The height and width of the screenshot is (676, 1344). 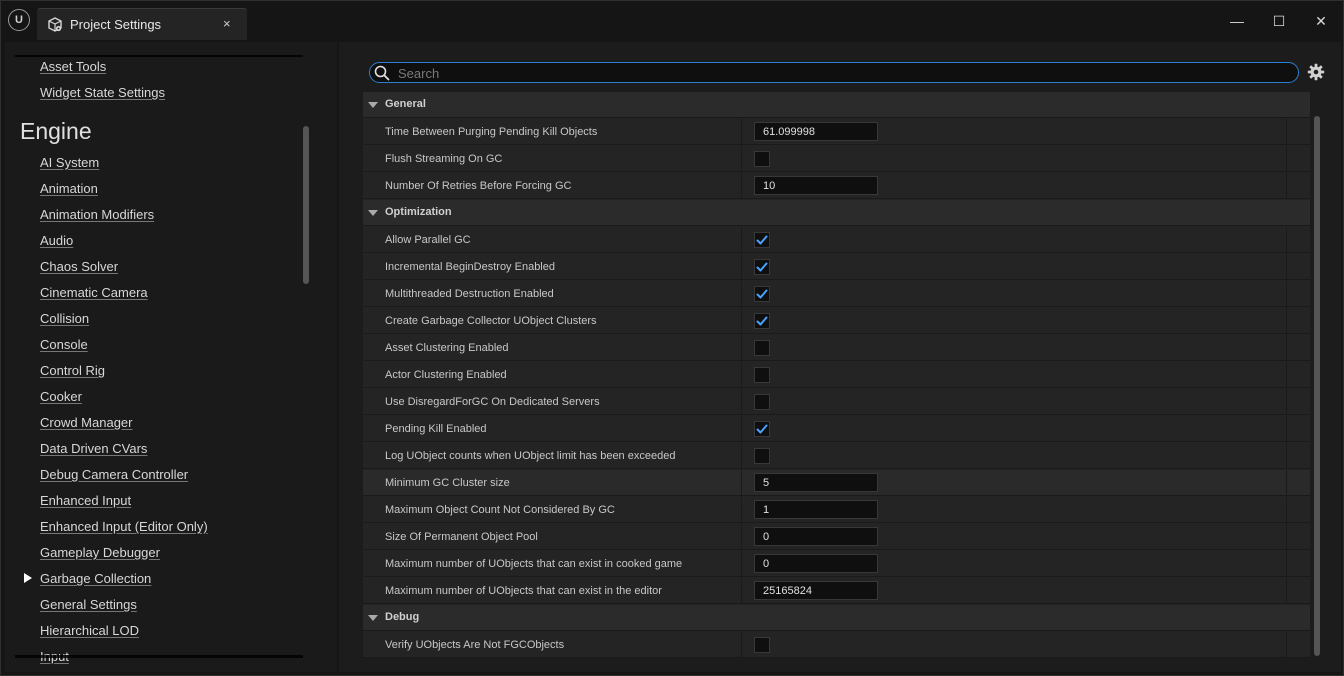 What do you see at coordinates (436, 429) in the screenshot?
I see `property-label: Pending Kill Enabled` at bounding box center [436, 429].